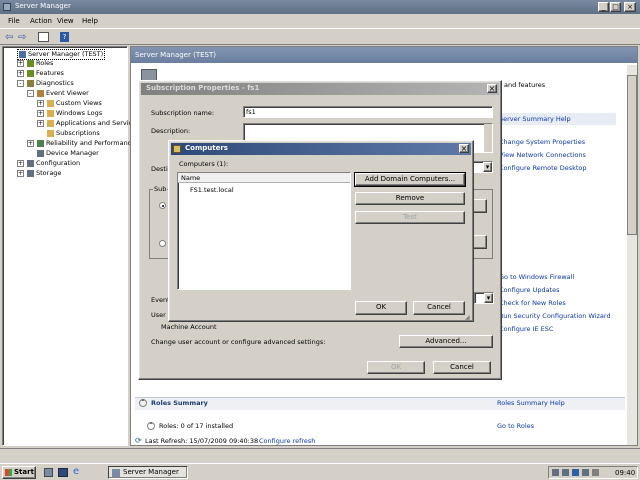 The image size is (640, 480). I want to click on tree-item: Features, so click(45, 73).